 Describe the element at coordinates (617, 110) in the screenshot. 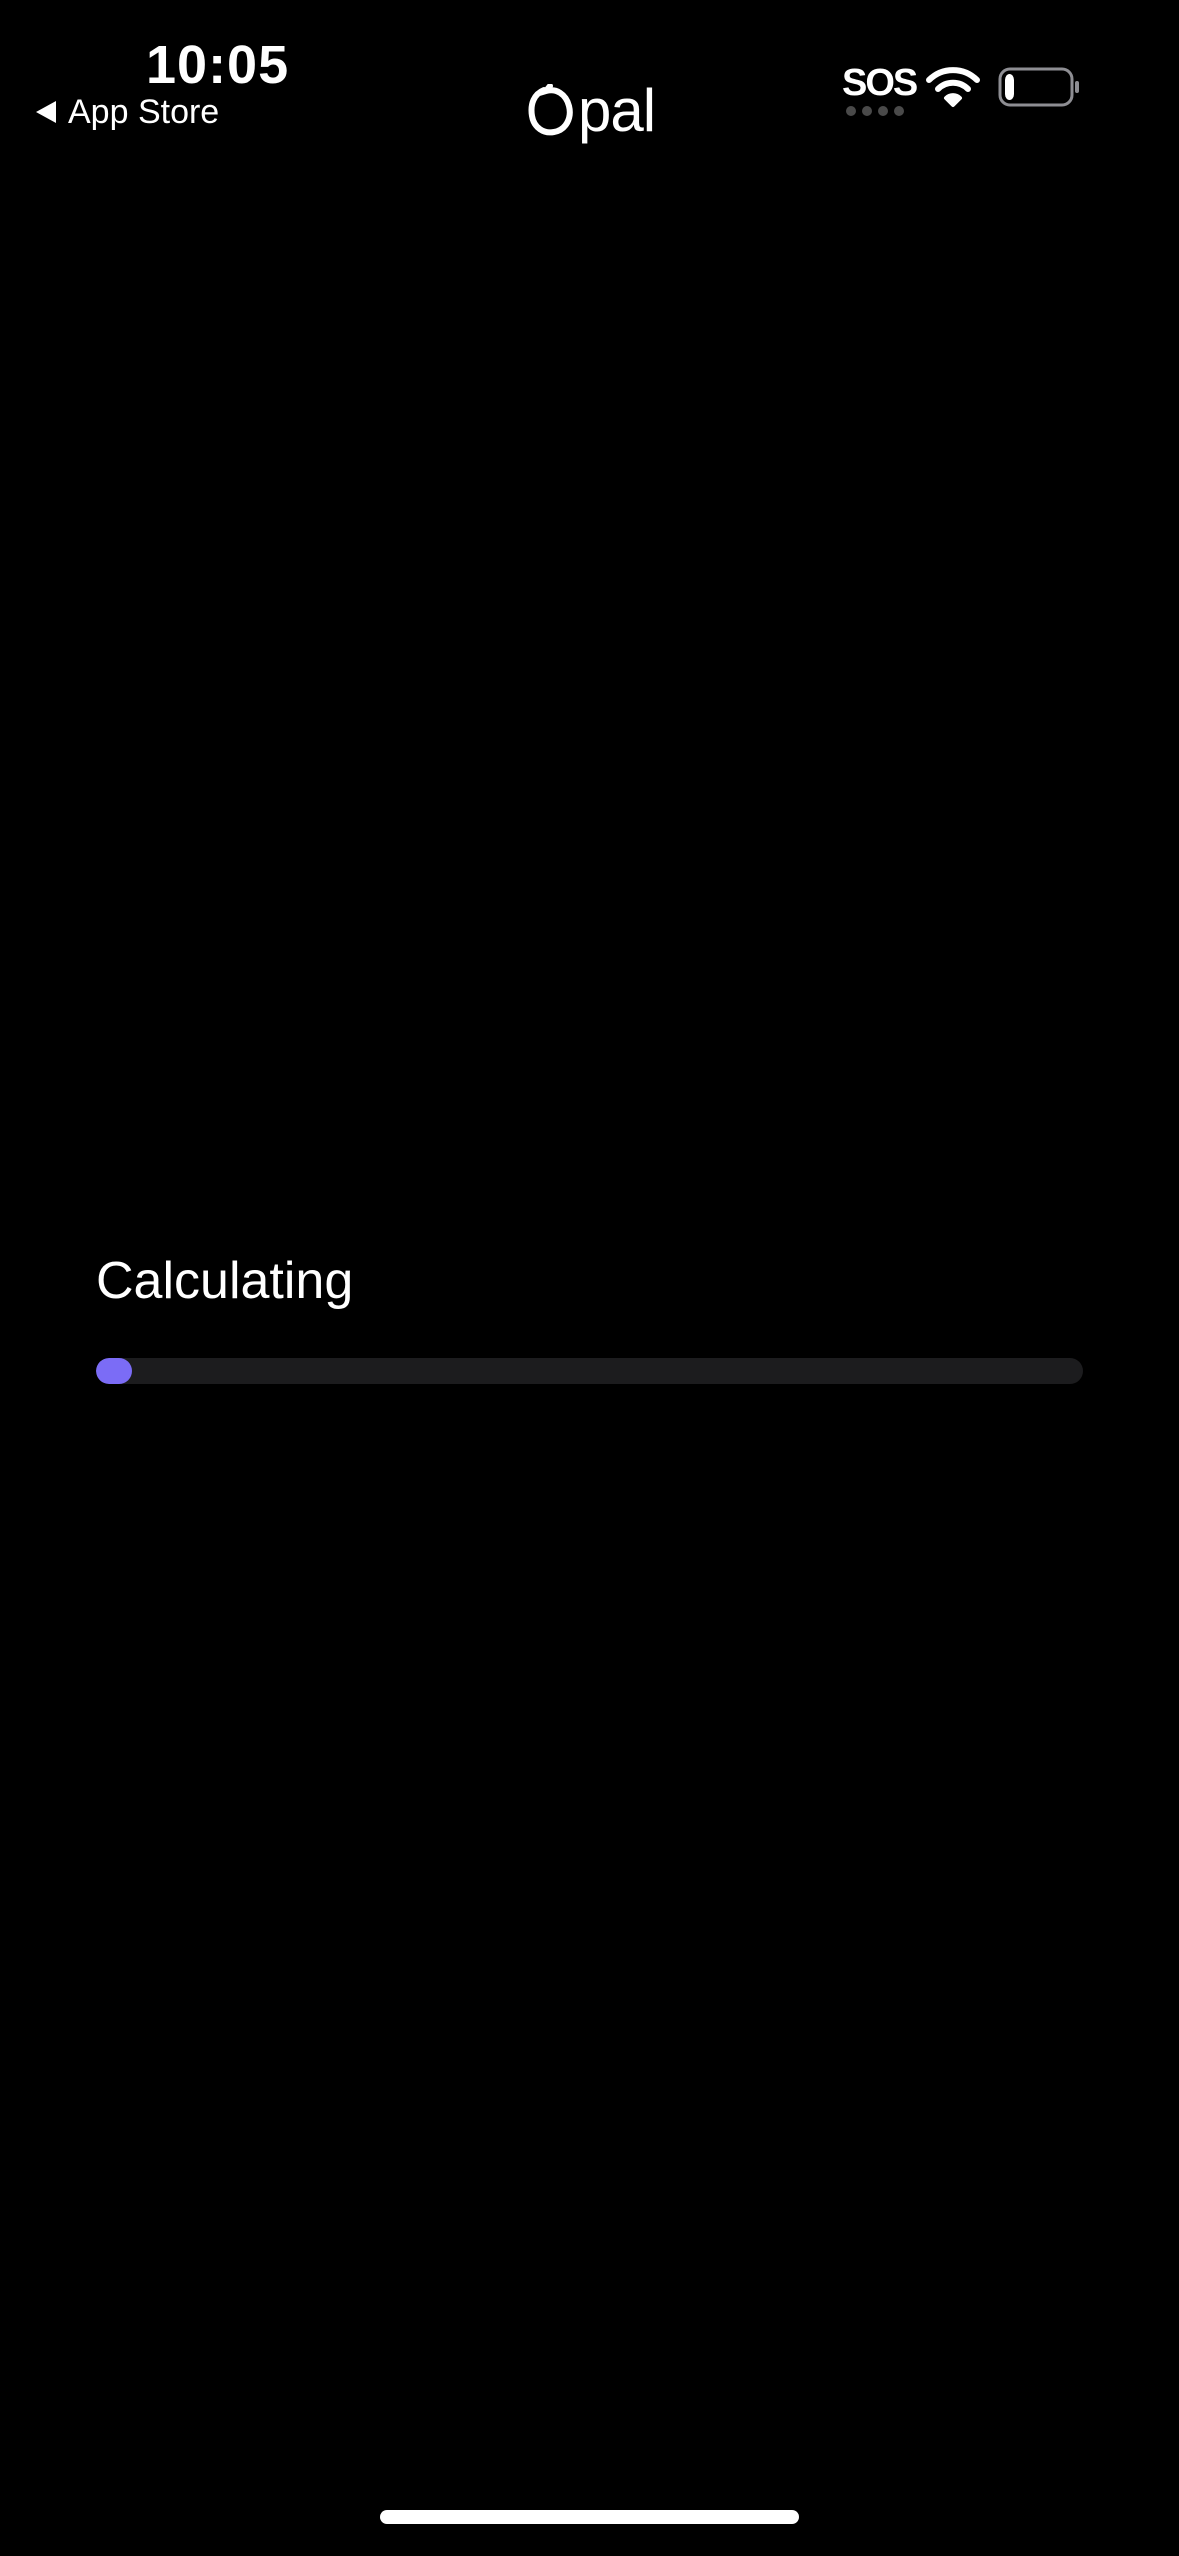

I see `logo-text: pal` at that location.